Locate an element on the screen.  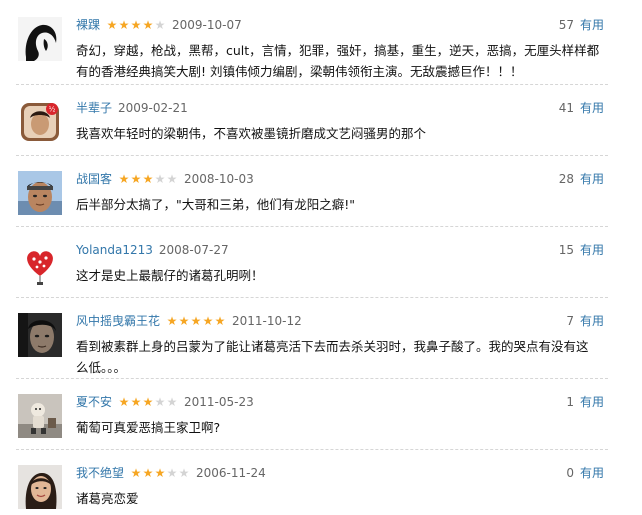
dark-portrait-avatar-icon is located at coordinates (40, 335).